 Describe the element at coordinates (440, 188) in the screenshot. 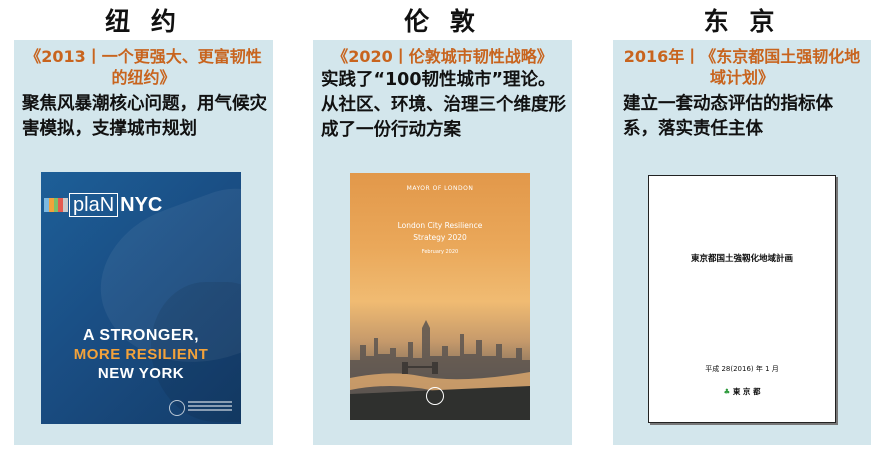

I see `cover-publisher: MAYOR OF LONDON` at that location.